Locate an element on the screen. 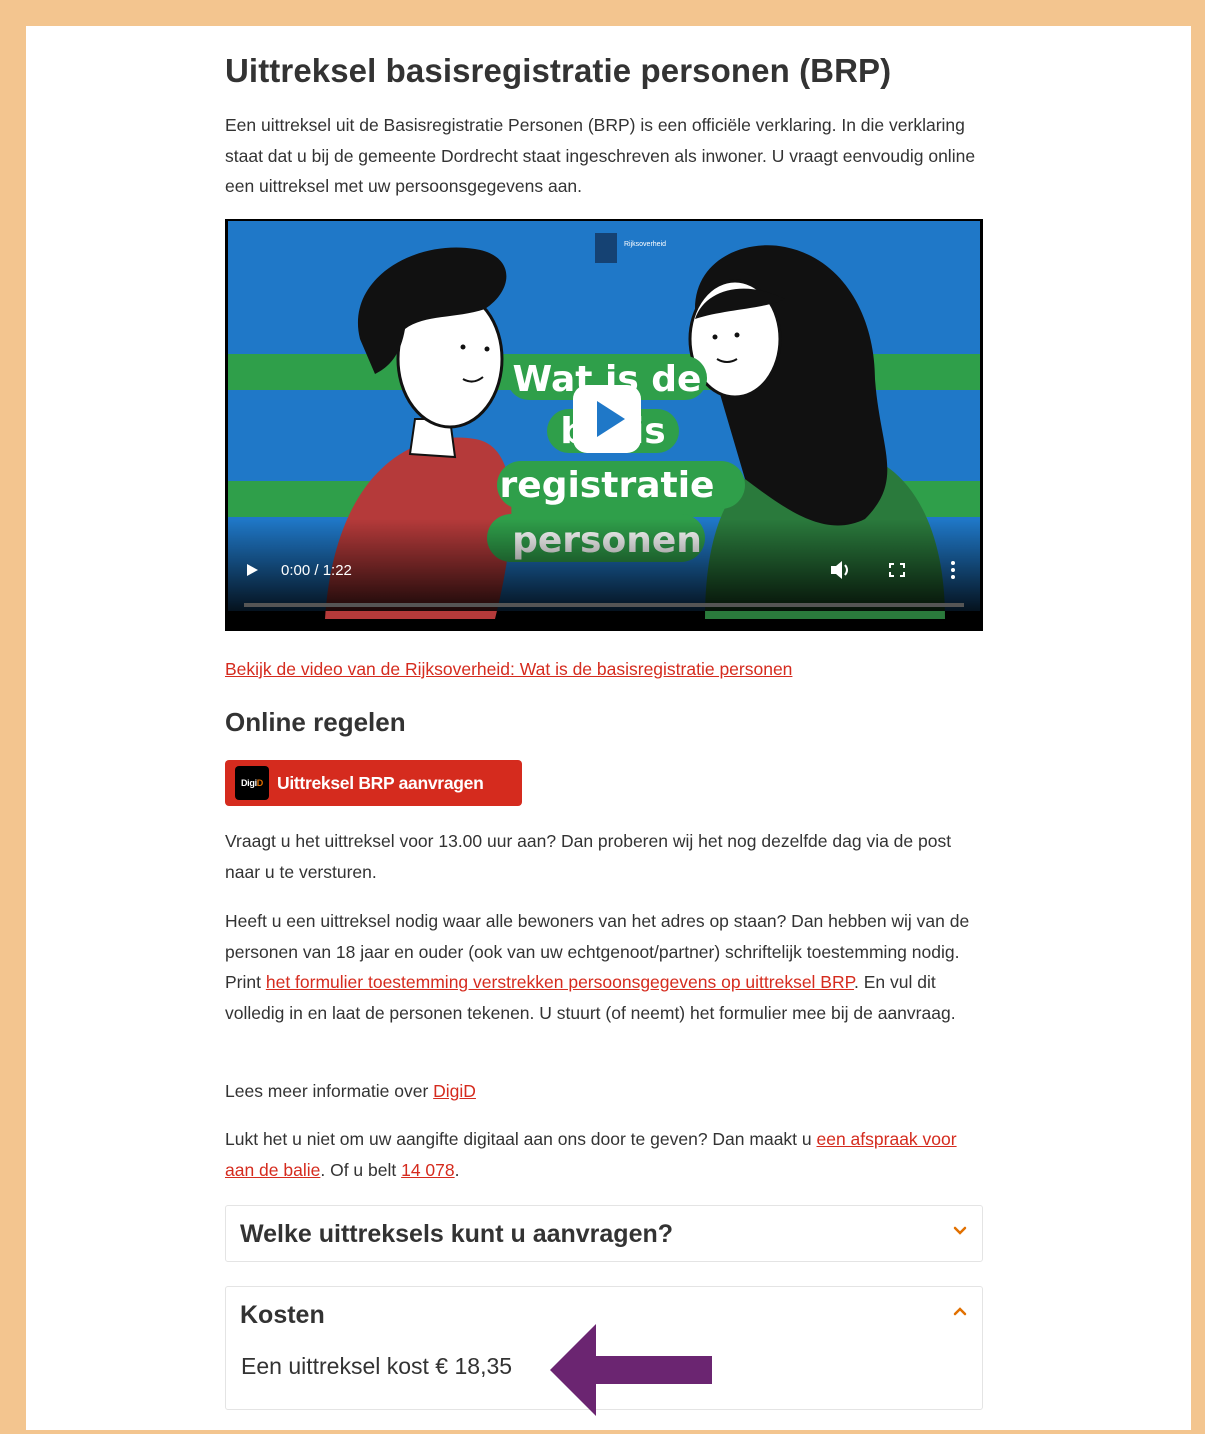 The width and height of the screenshot is (1205, 1434). uittreksel-aanvragen-button: Digi D Uittreksel BRP aanvragen is located at coordinates (373, 783).